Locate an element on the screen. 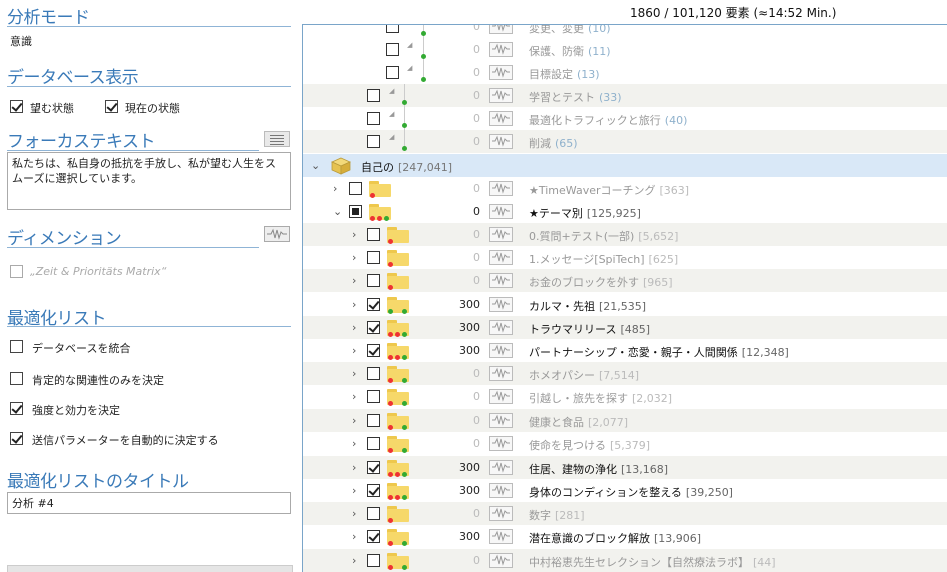 This screenshot has width=947, height=572. tree-row: › 300 パートナーシップ・恋愛・親子・人間関係 [12,348] is located at coordinates (625, 350).